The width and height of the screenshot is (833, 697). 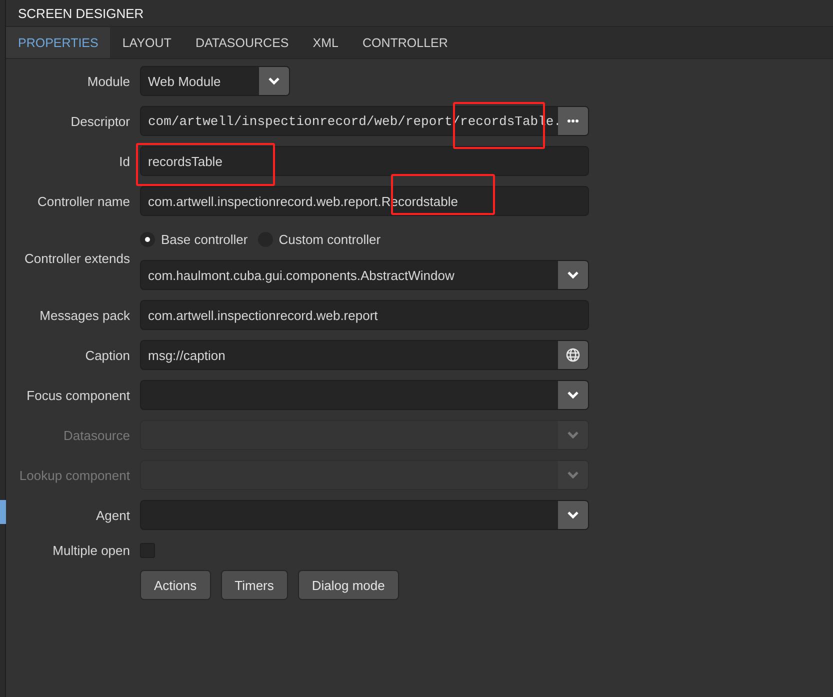 What do you see at coordinates (58, 42) in the screenshot?
I see `tab: PROPERTIES` at bounding box center [58, 42].